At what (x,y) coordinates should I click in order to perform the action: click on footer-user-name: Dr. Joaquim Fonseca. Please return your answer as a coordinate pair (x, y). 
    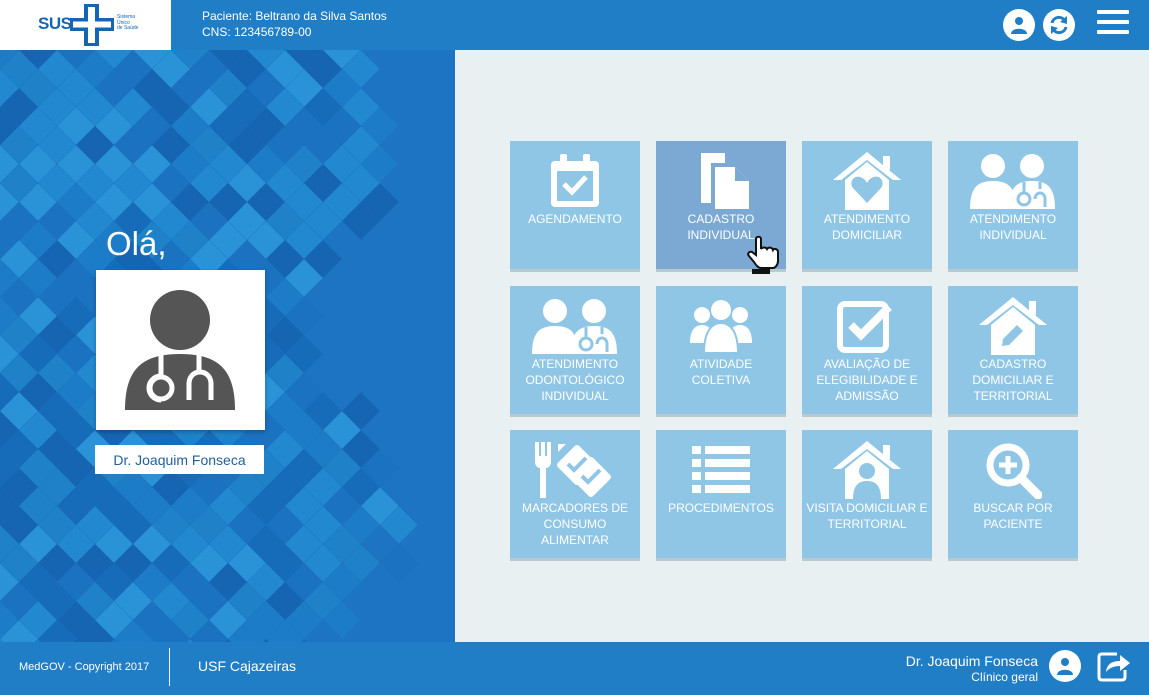
    Looking at the image, I should click on (971, 661).